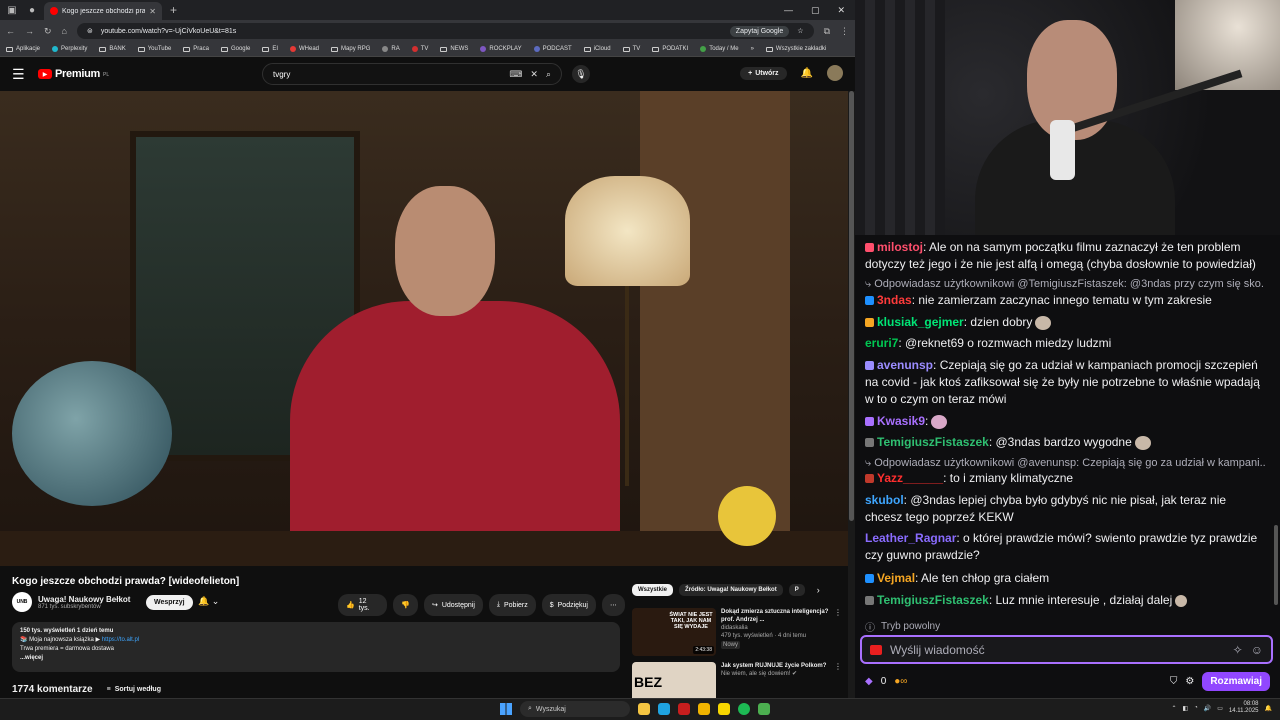 The image size is (1280, 720). What do you see at coordinates (32, 10) in the screenshot?
I see `profile-icon: ●` at bounding box center [32, 10].